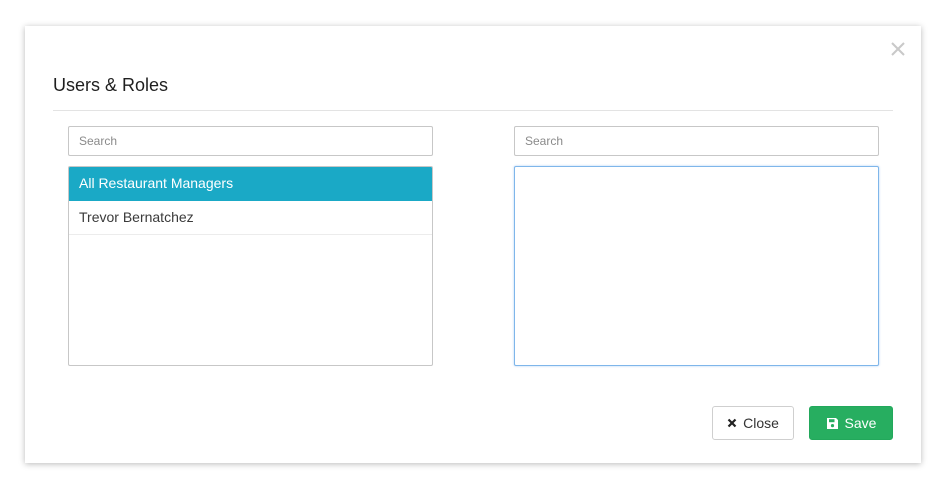  I want to click on list-item-trevor-bernatchez: Trevor Bernatchez, so click(250, 218).